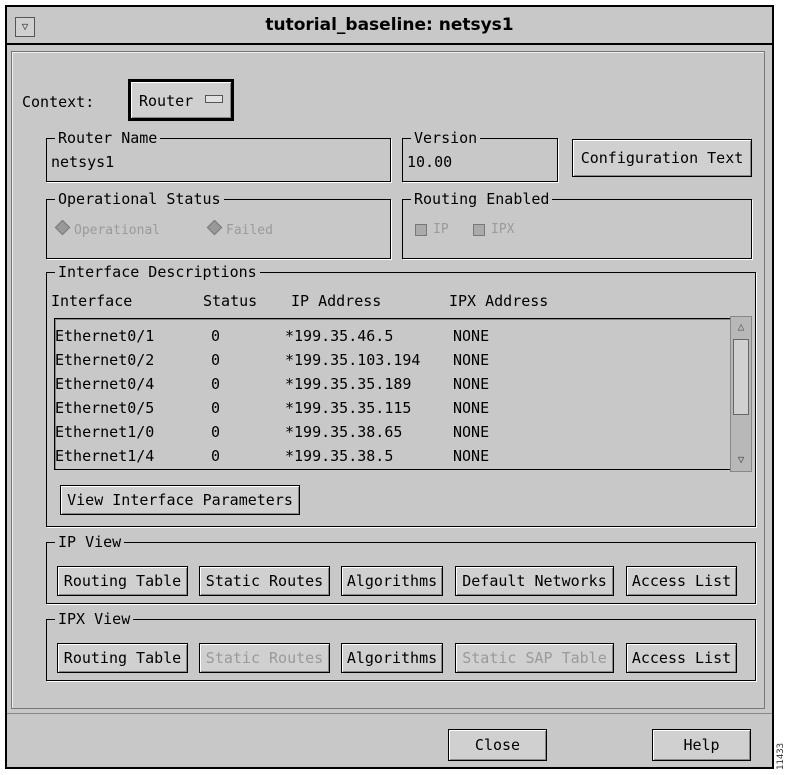 The height and width of the screenshot is (775, 788). I want to click on router-name-label: Router Name, so click(108, 138).